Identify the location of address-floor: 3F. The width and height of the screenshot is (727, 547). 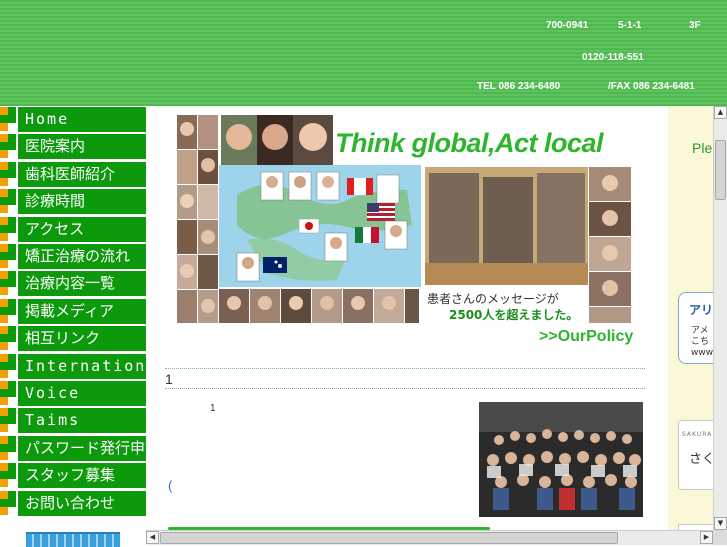
(695, 25).